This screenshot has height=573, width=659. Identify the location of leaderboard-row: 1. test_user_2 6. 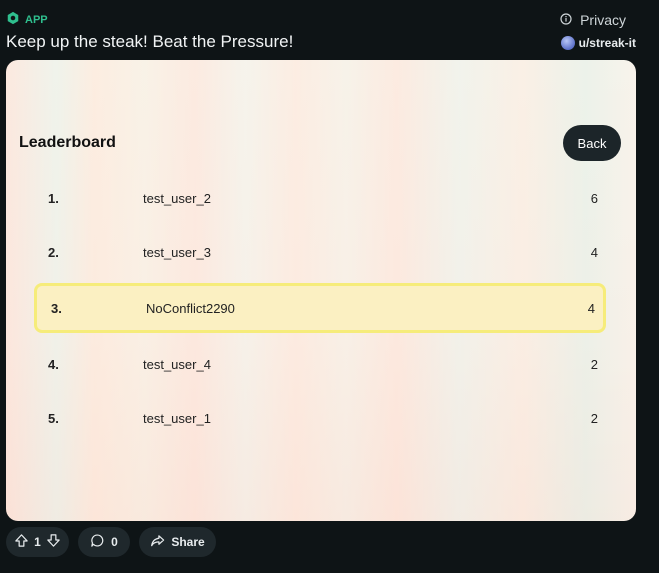
(320, 198).